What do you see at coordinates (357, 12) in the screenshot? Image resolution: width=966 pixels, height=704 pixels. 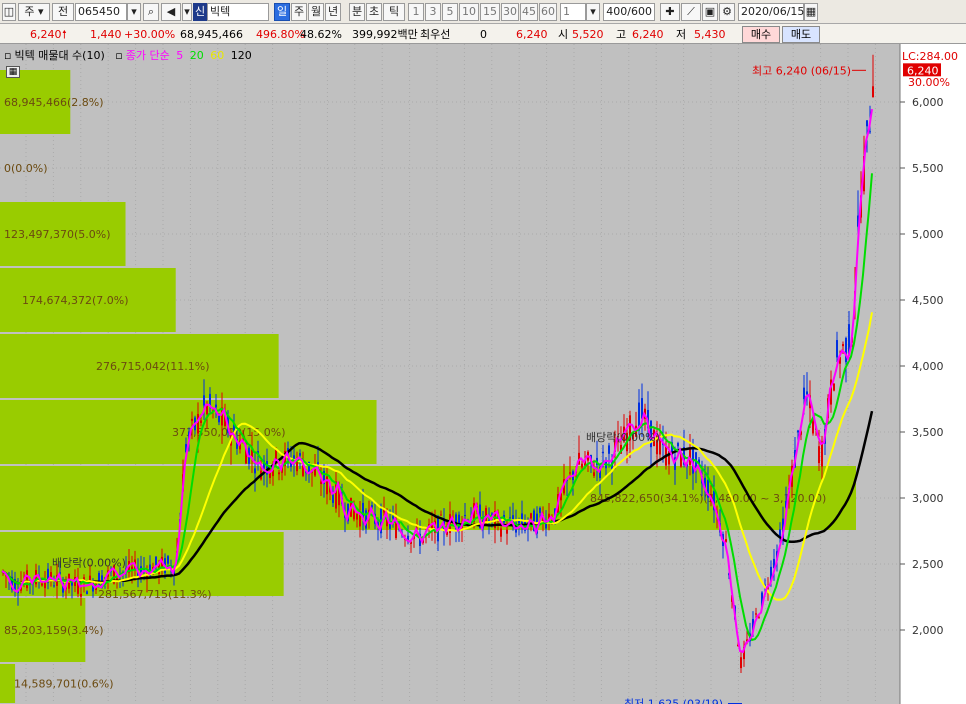 I see `period-minute-tab: 분` at bounding box center [357, 12].